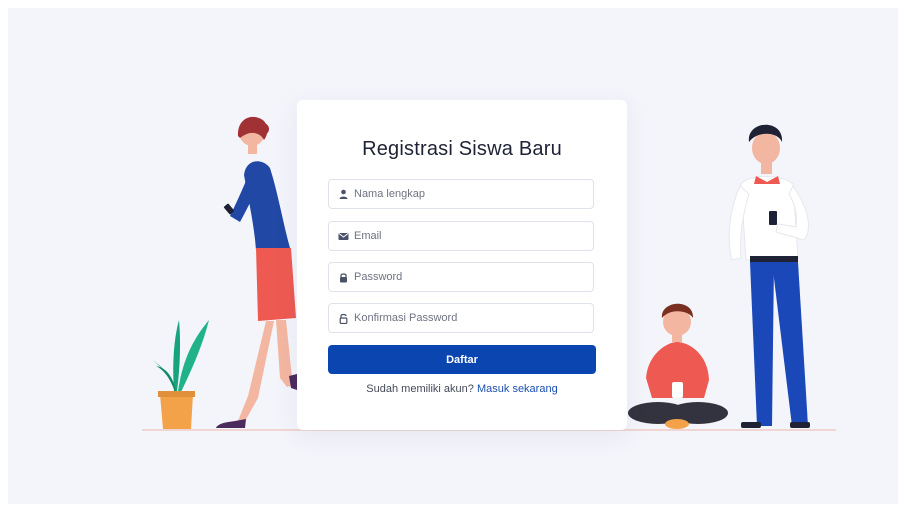 This screenshot has height=512, width=906. What do you see at coordinates (517, 389) in the screenshot?
I see `login-link: Masuk sekarang` at bounding box center [517, 389].